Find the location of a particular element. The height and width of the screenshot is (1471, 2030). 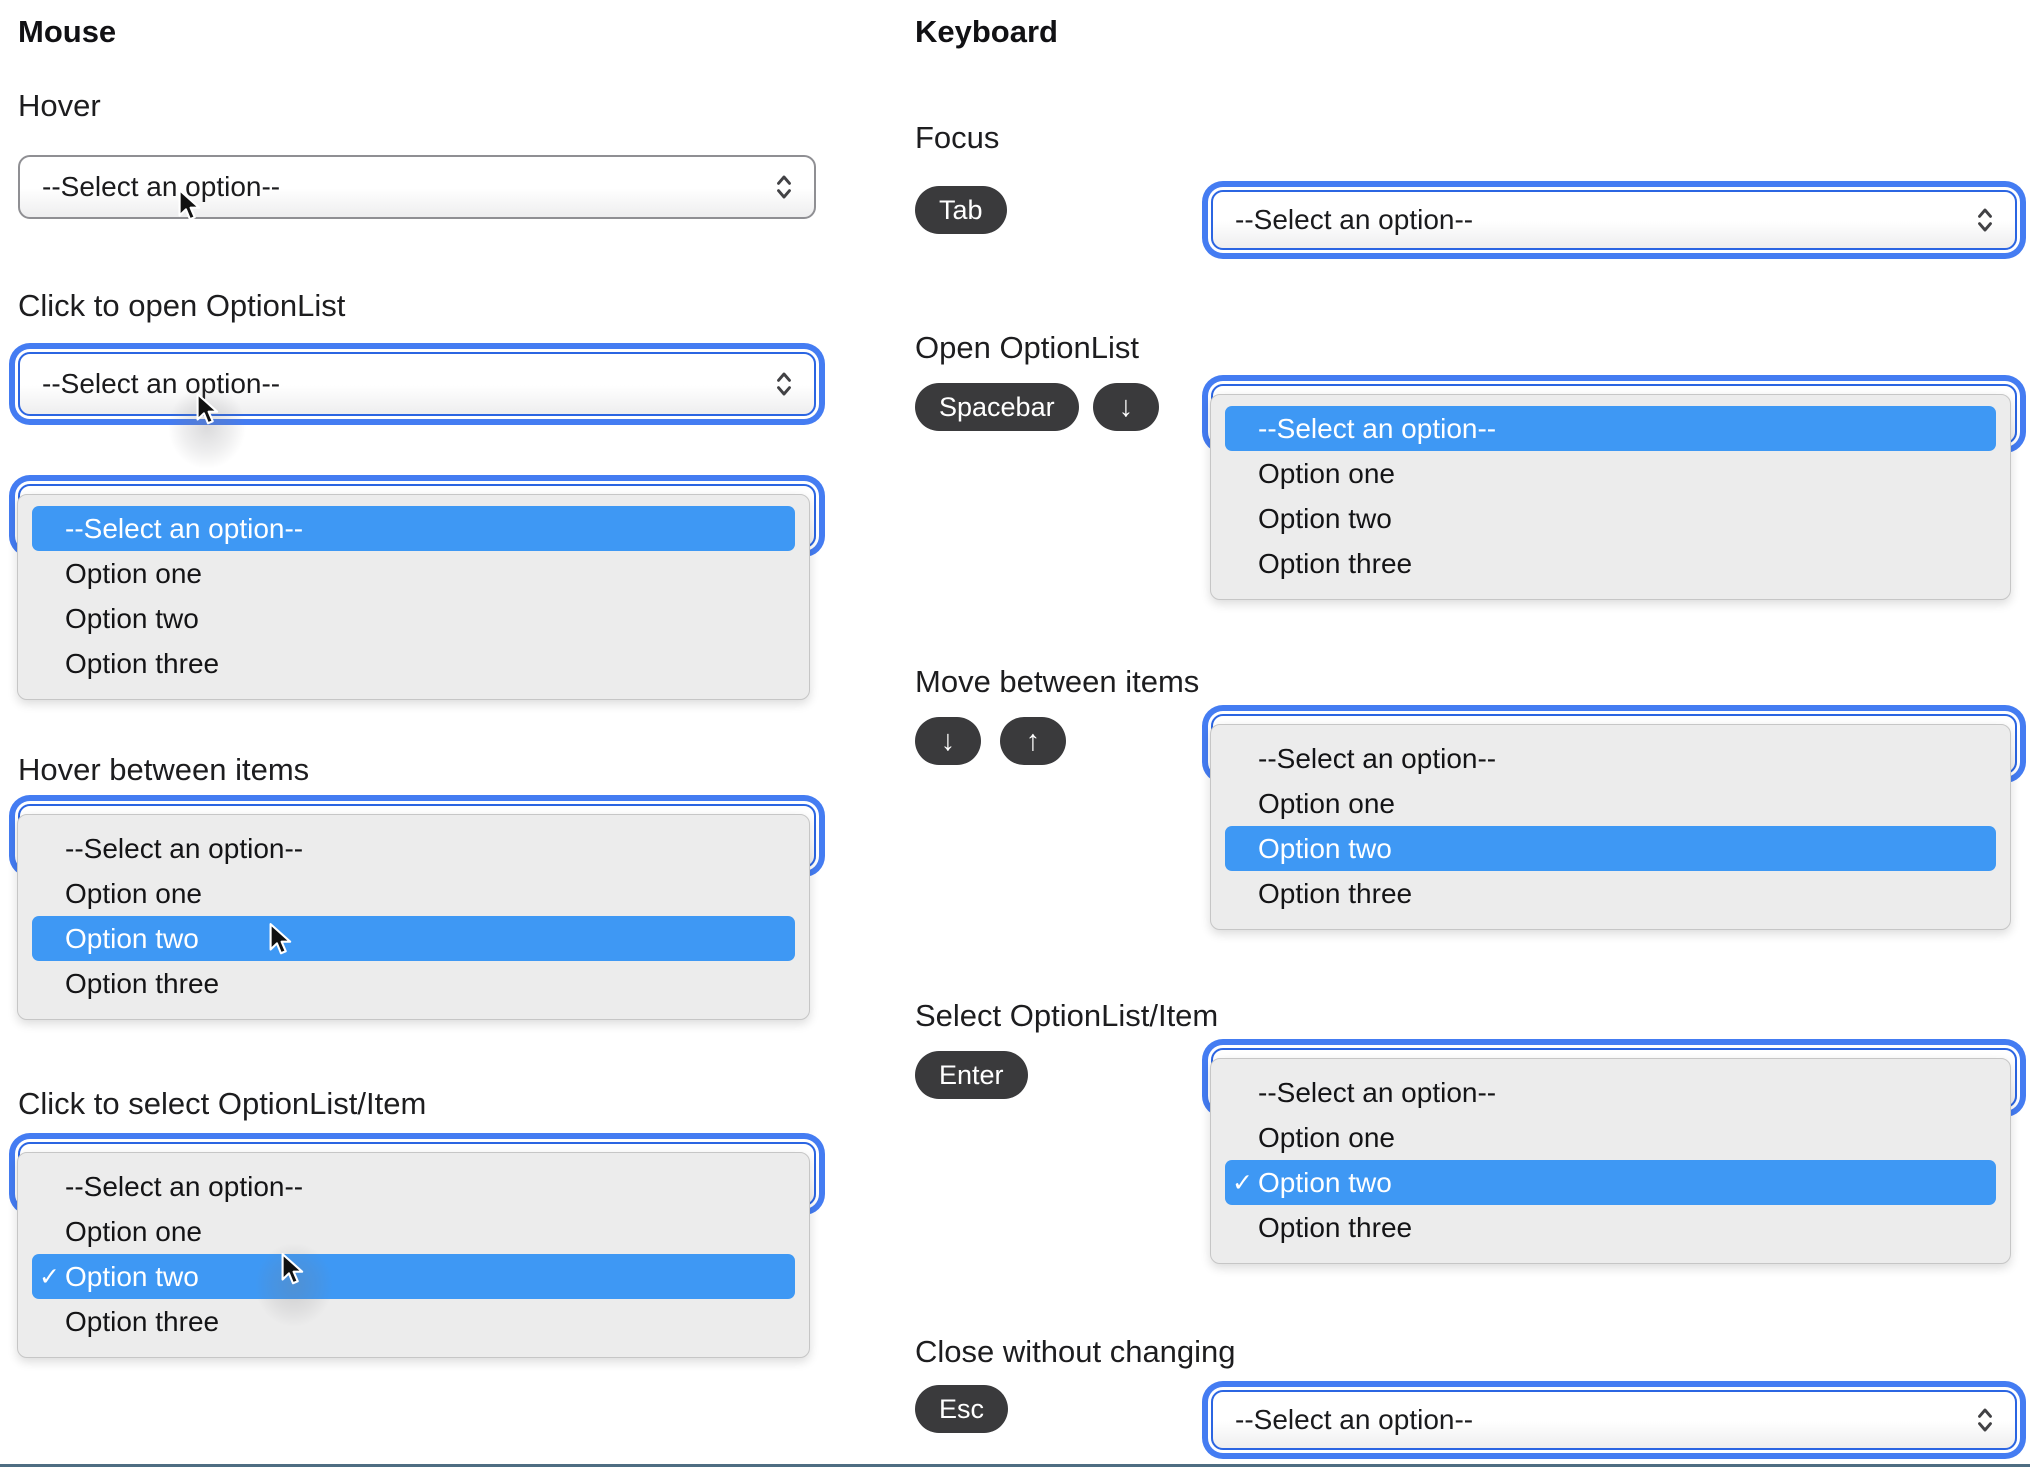

key-badge-esc: Esc is located at coordinates (962, 1409).